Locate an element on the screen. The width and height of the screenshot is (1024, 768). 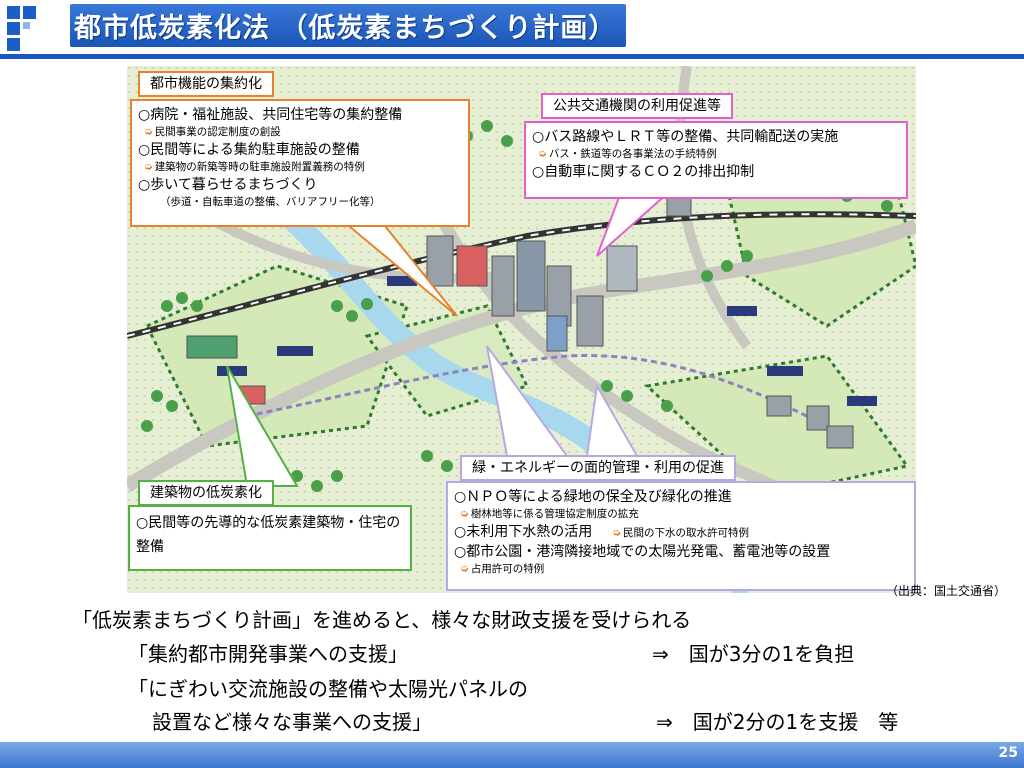
slide-footer: 25 is located at coordinates (512, 755).